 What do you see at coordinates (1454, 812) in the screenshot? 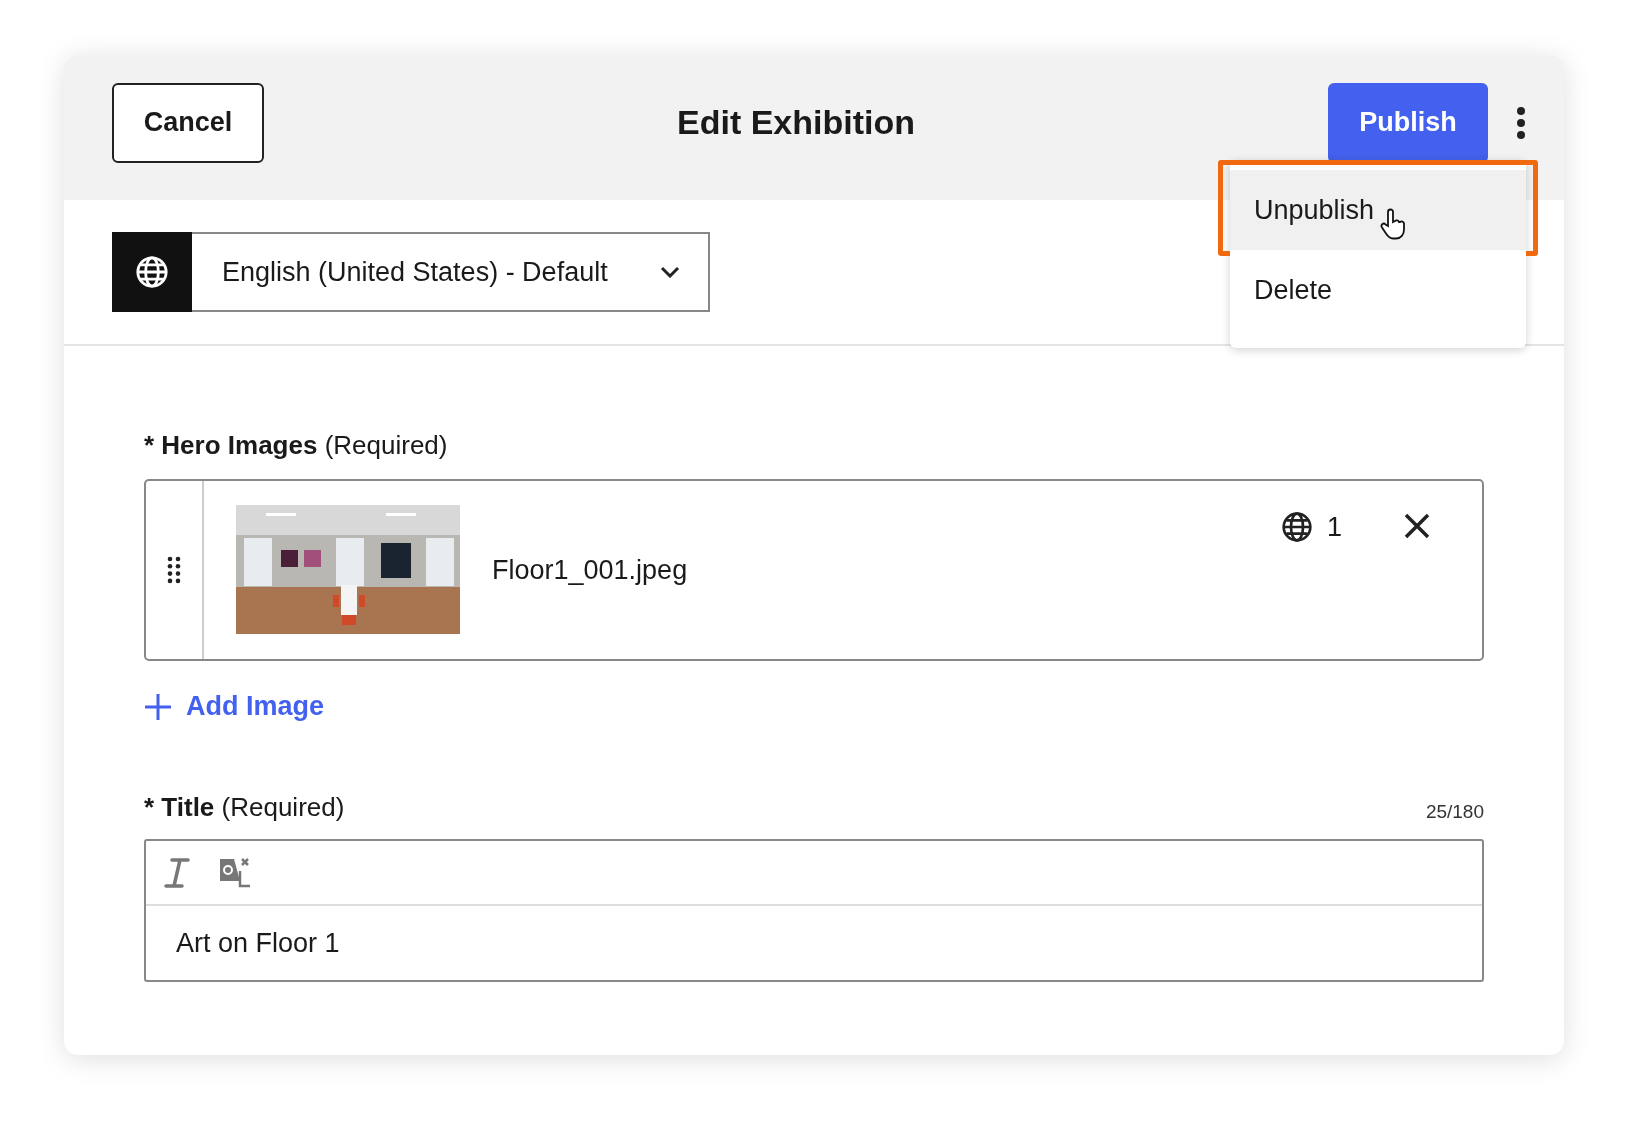
I see `character-count: 25/180` at bounding box center [1454, 812].